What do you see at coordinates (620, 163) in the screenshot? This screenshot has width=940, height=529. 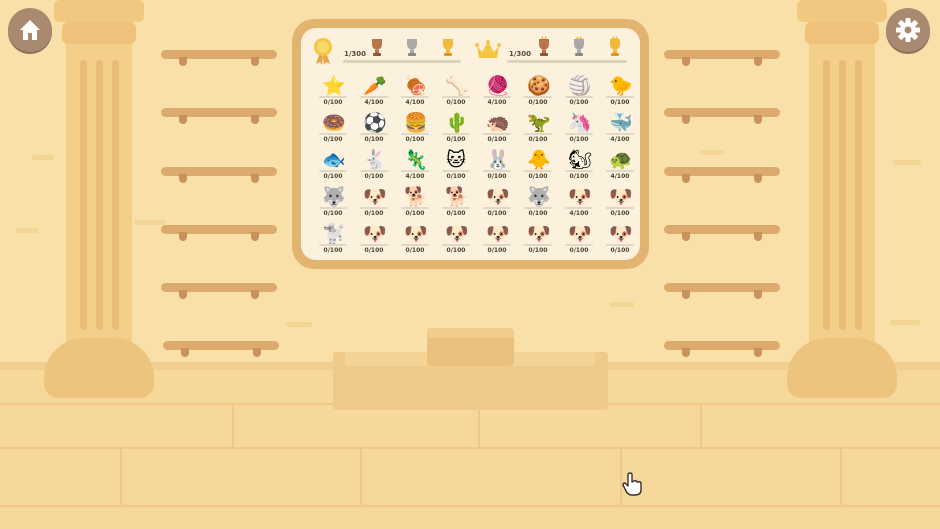 I see `collection-item-turtle: 🐢 4/100` at bounding box center [620, 163].